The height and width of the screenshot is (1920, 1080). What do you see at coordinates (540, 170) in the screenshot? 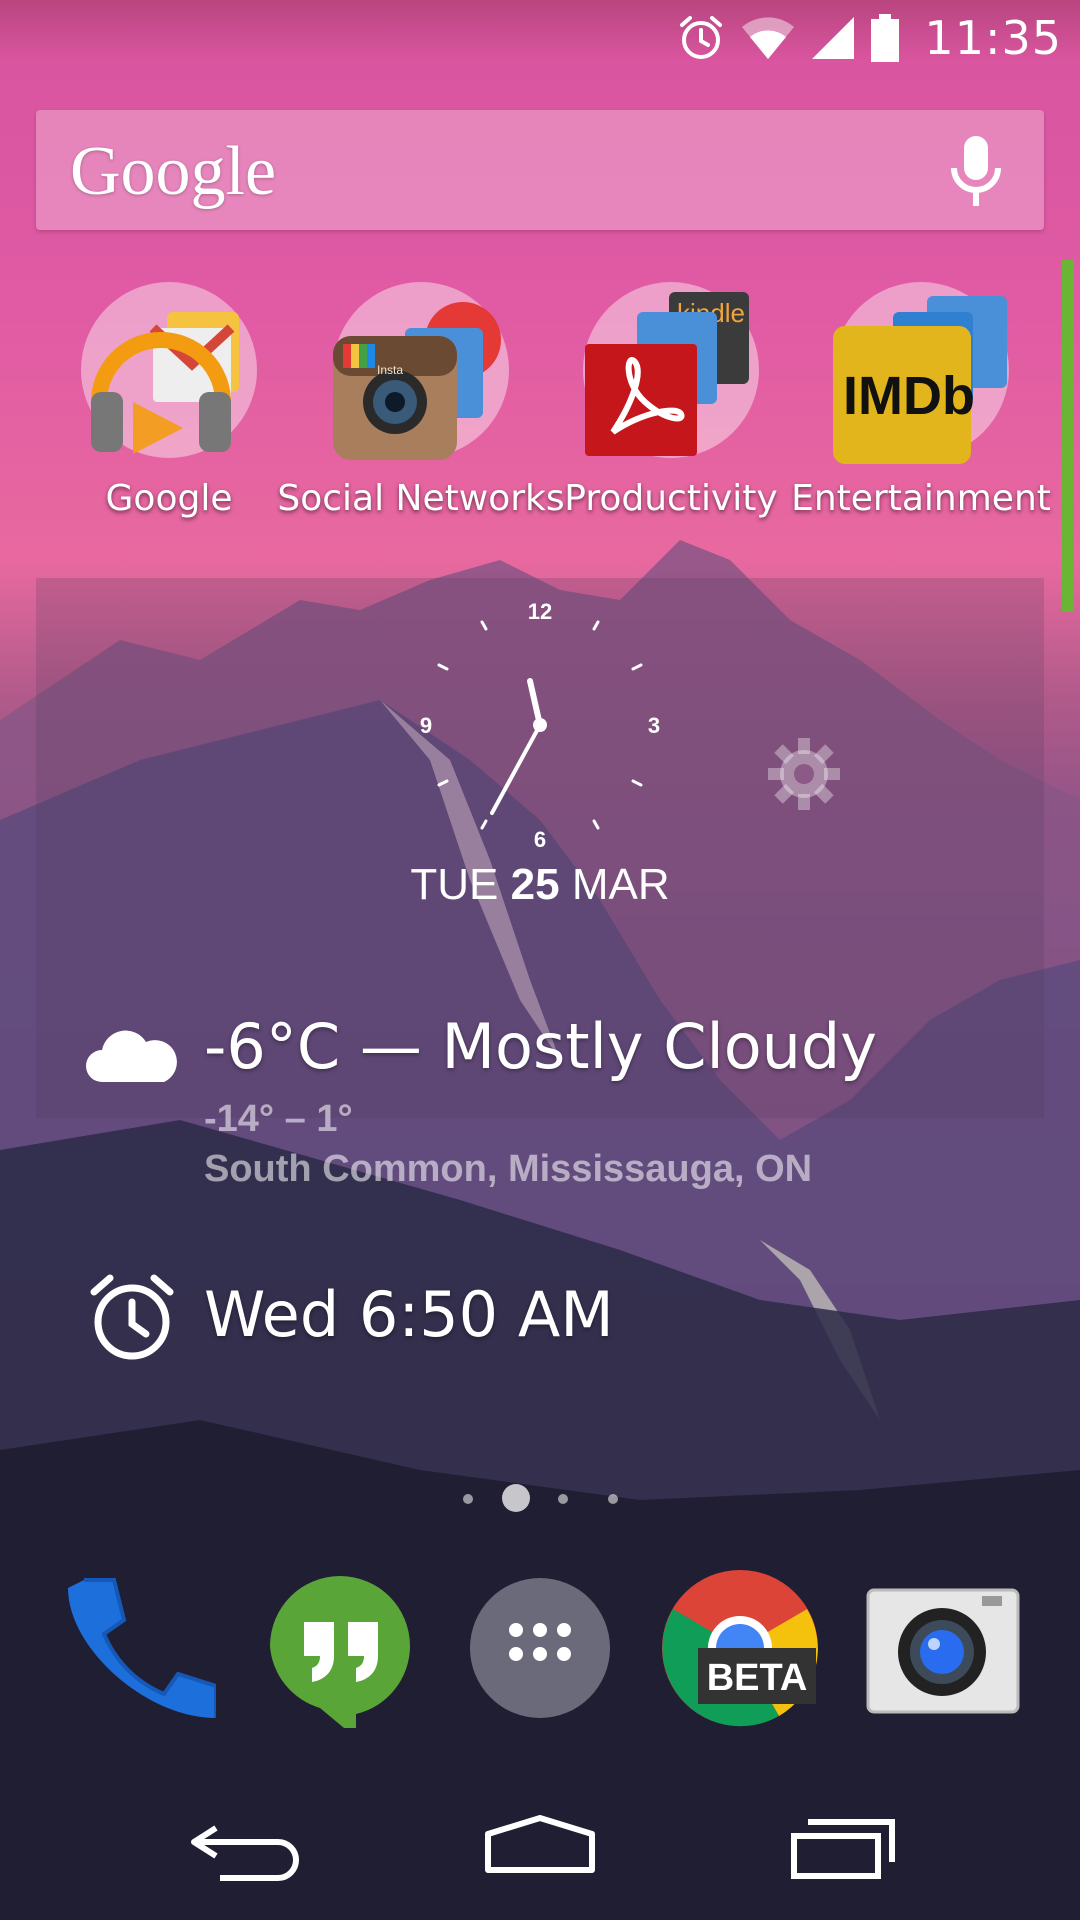
I see `google-search-bar: Google` at bounding box center [540, 170].